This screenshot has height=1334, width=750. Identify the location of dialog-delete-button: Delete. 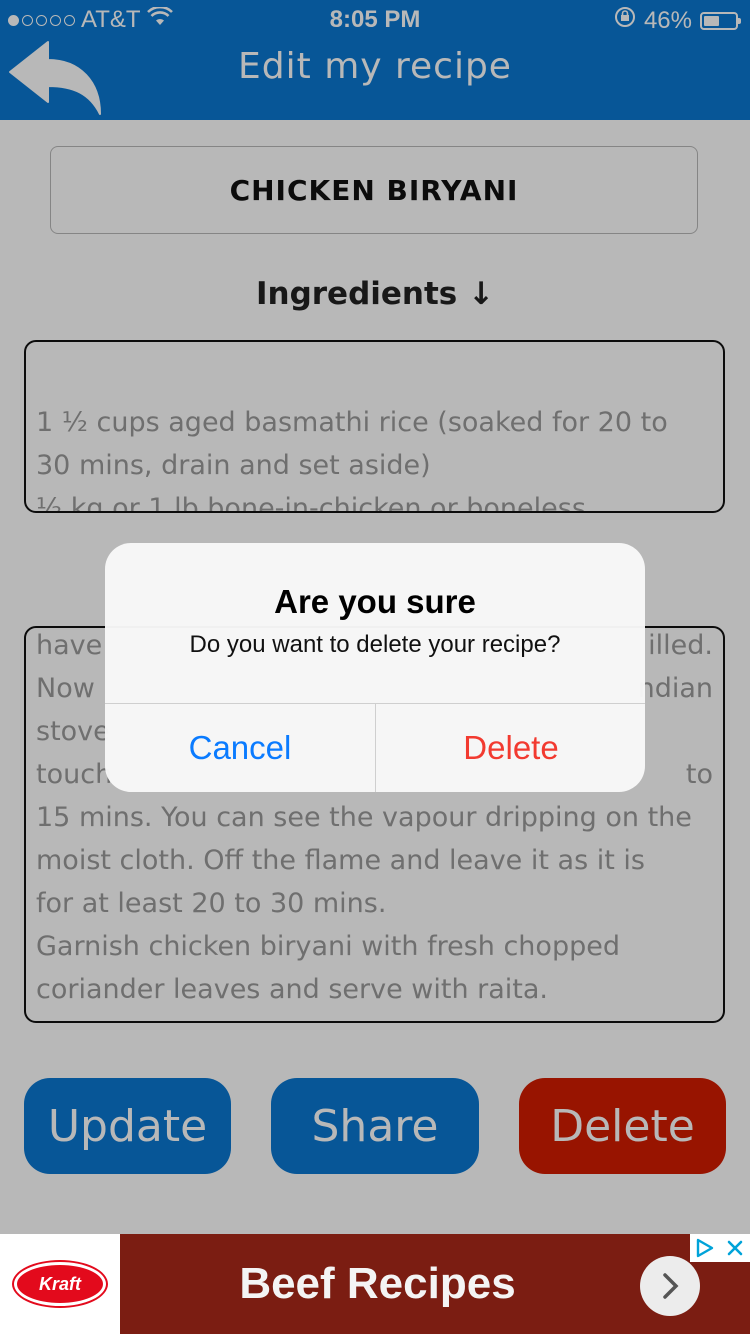
(510, 748).